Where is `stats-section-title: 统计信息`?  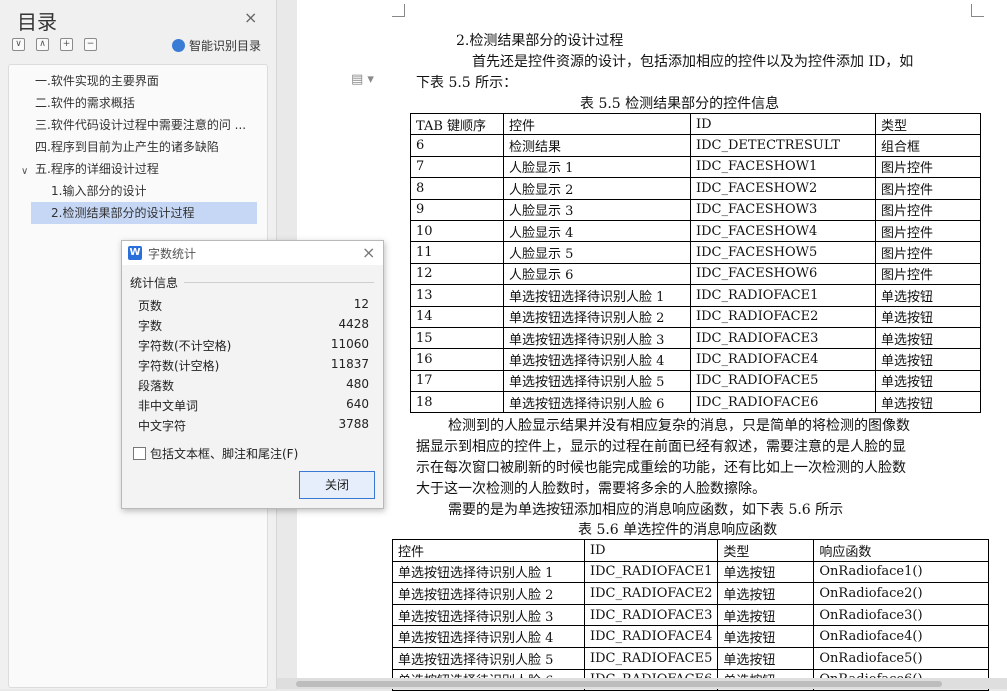
stats-section-title: 统计信息 is located at coordinates (154, 283).